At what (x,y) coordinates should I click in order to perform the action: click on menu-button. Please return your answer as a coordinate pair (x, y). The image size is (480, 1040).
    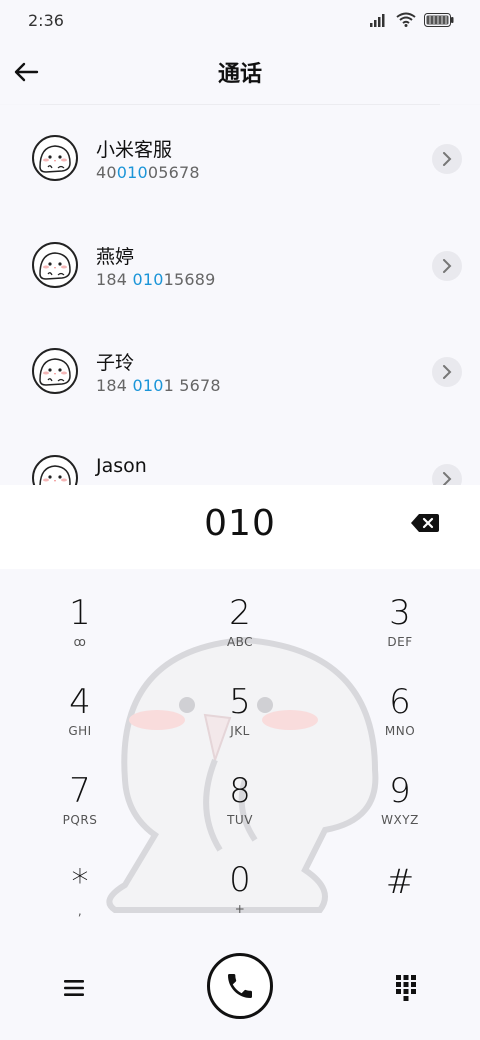
    Looking at the image, I should click on (74, 988).